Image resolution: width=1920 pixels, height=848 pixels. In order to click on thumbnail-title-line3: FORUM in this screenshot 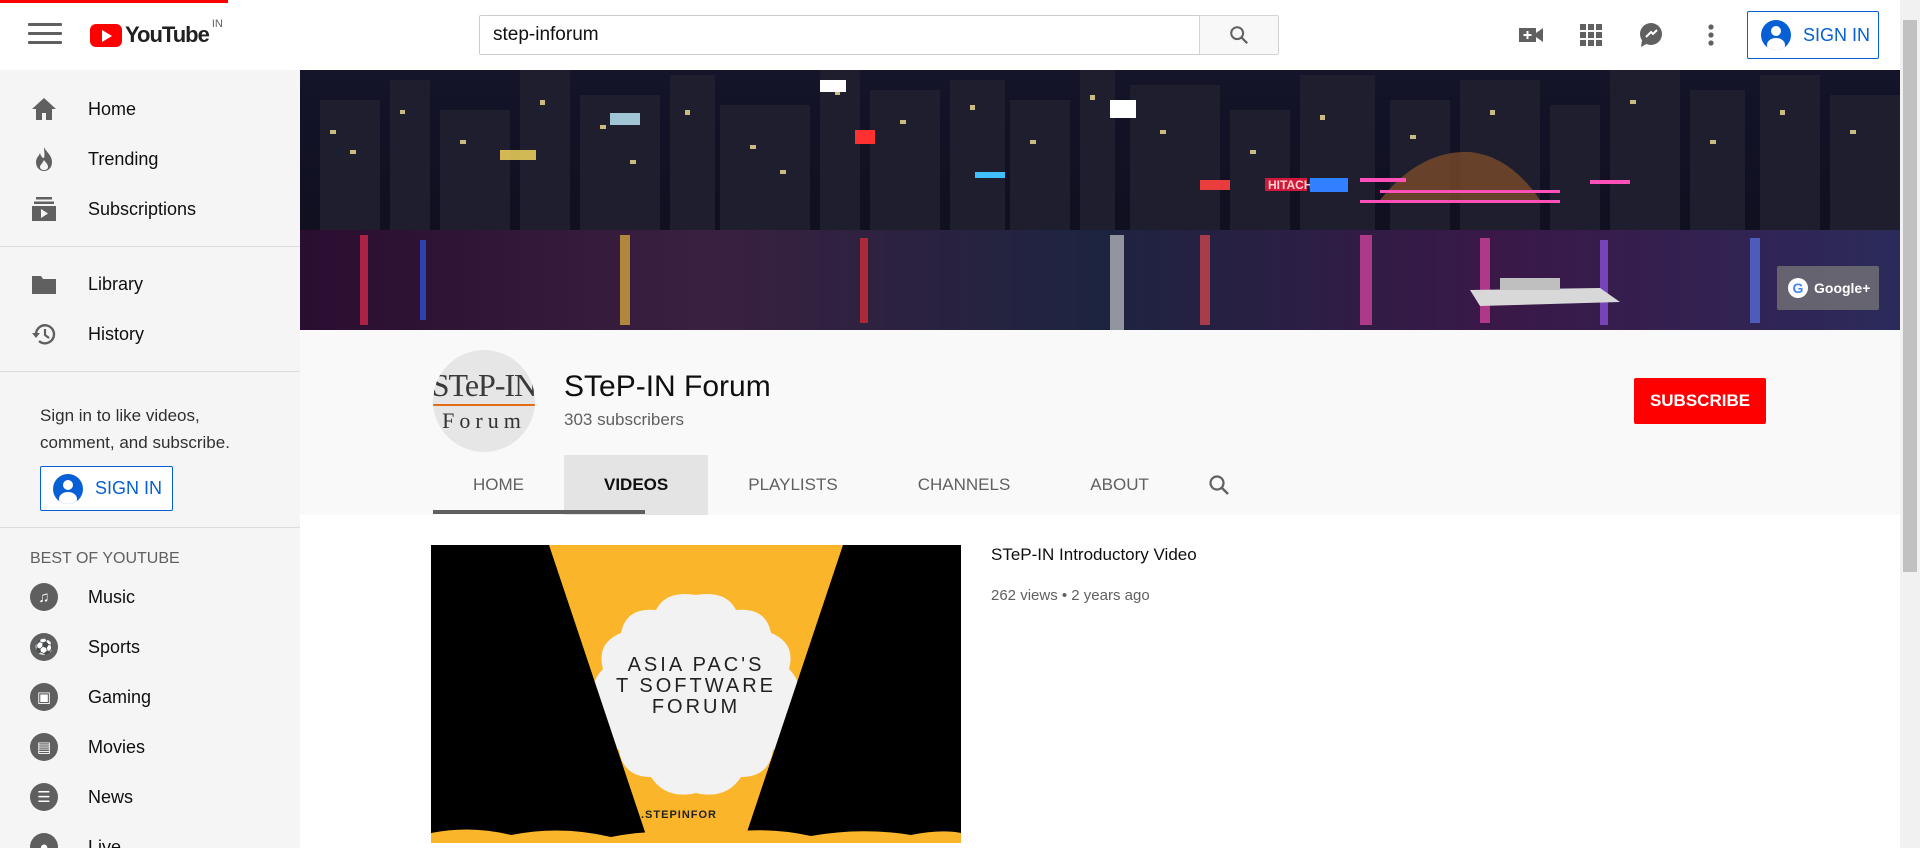, I will do `click(696, 707)`.